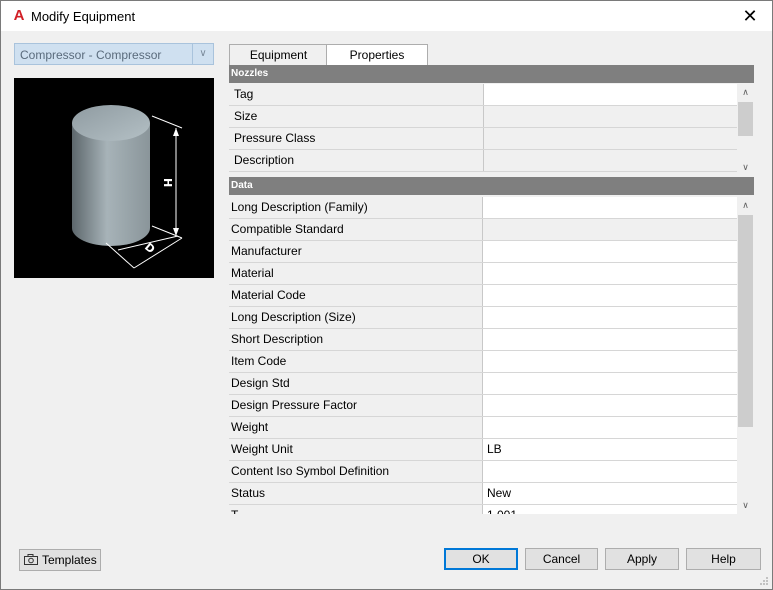 The image size is (773, 590). I want to click on nozzles-section-header: Nozzles, so click(491, 74).